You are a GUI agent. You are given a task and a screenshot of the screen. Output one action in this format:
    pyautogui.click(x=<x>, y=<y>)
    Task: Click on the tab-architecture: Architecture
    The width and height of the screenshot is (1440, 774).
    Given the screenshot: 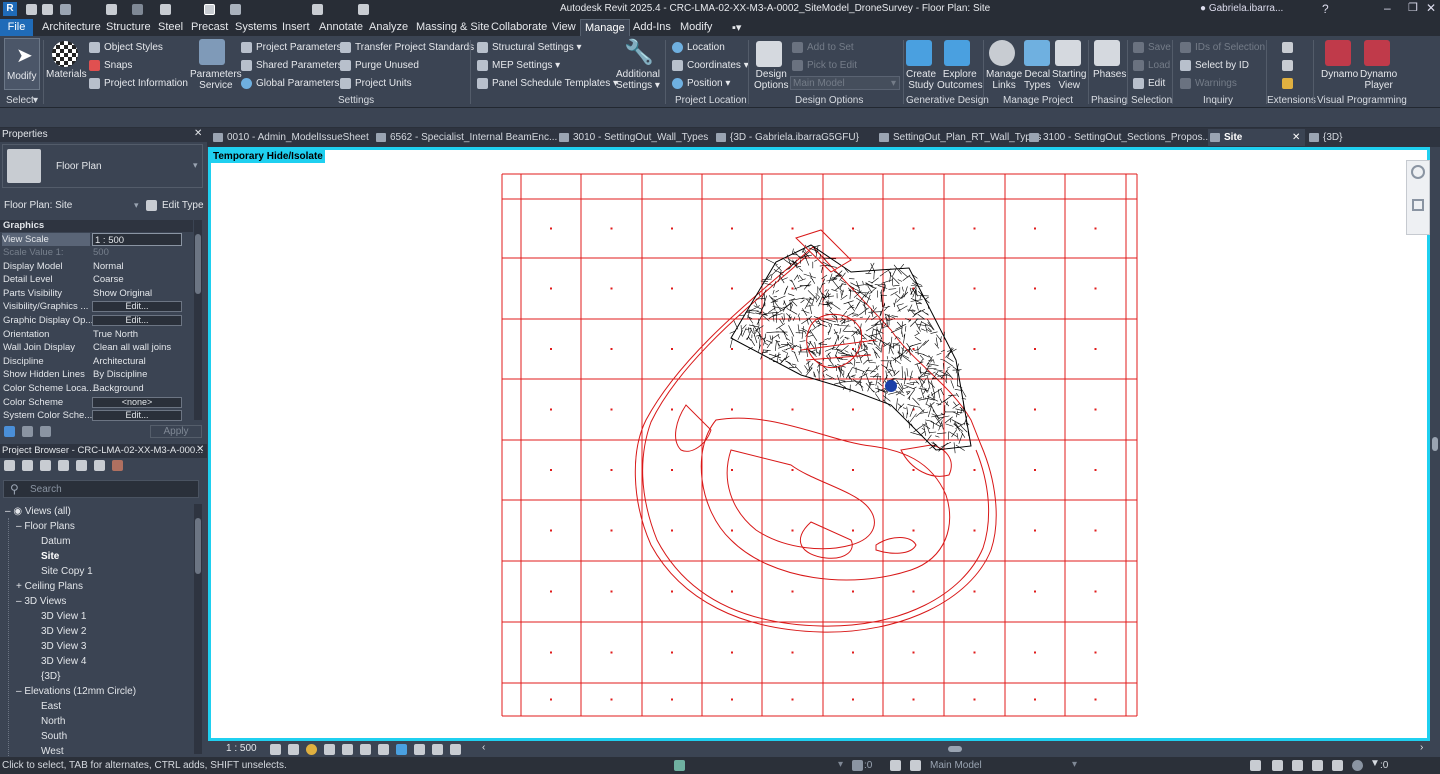 What is the action you would take?
    pyautogui.click(x=71, y=27)
    